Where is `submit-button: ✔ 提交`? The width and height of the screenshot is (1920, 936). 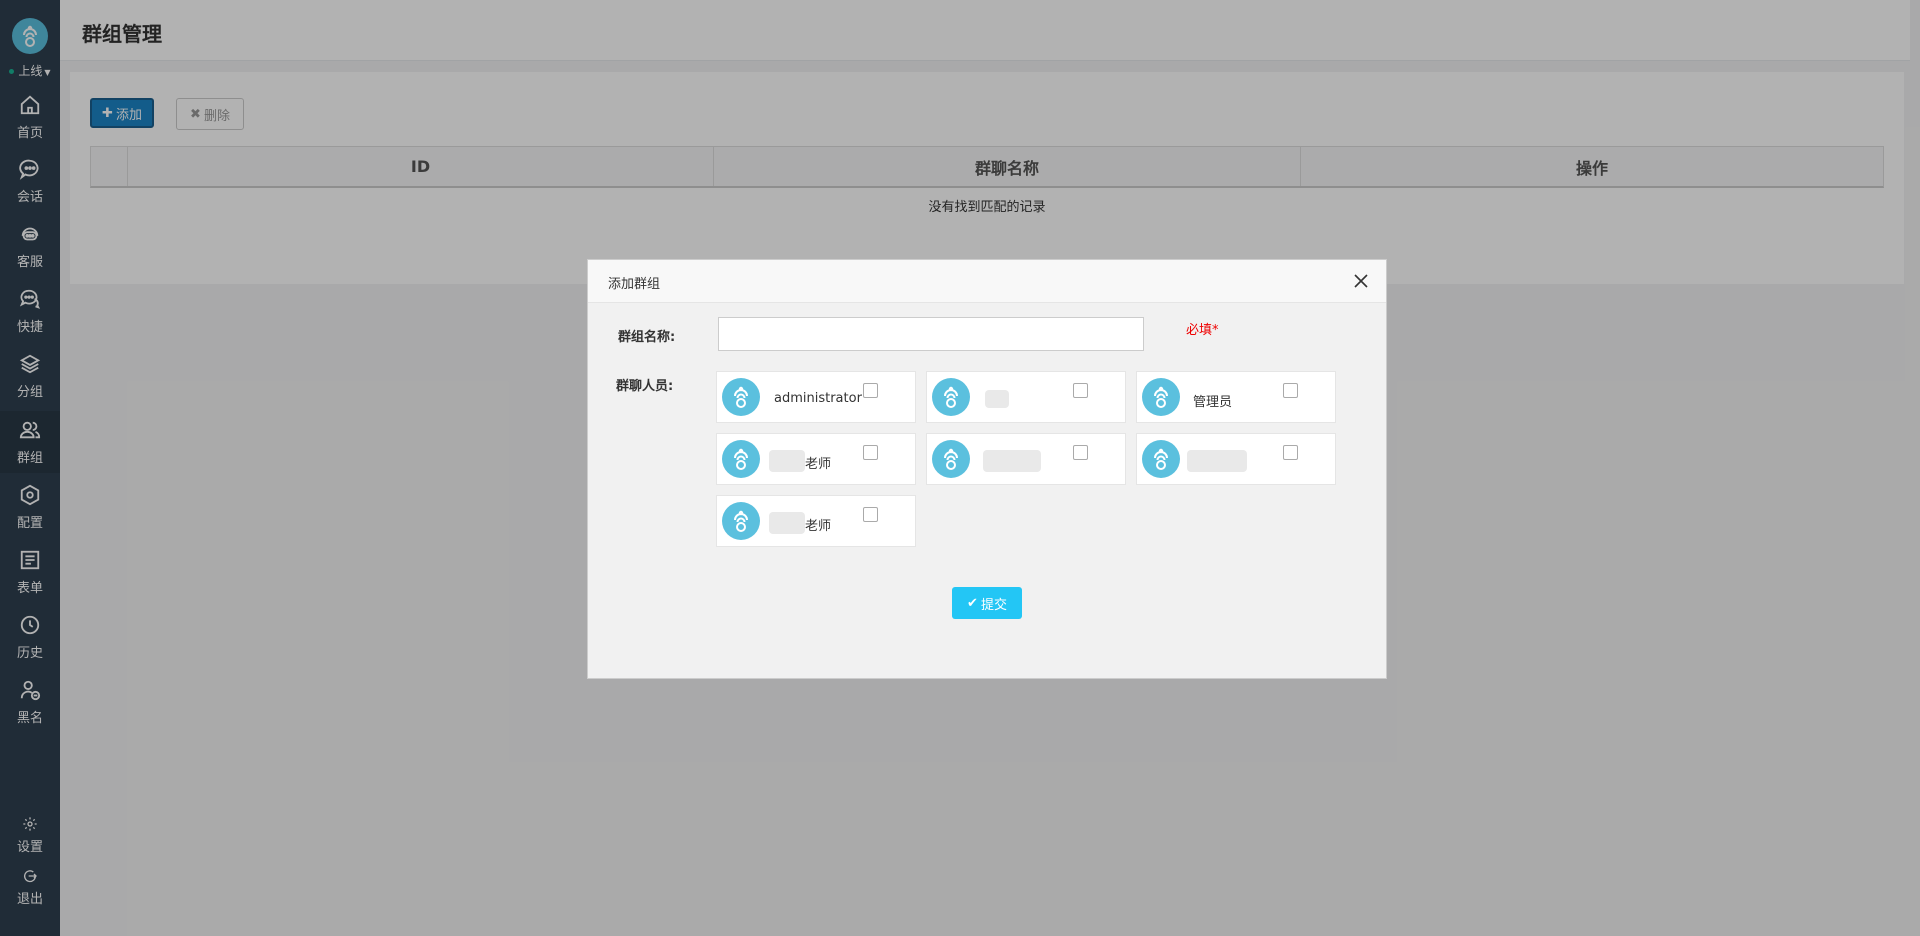
submit-button: ✔ 提交 is located at coordinates (987, 603).